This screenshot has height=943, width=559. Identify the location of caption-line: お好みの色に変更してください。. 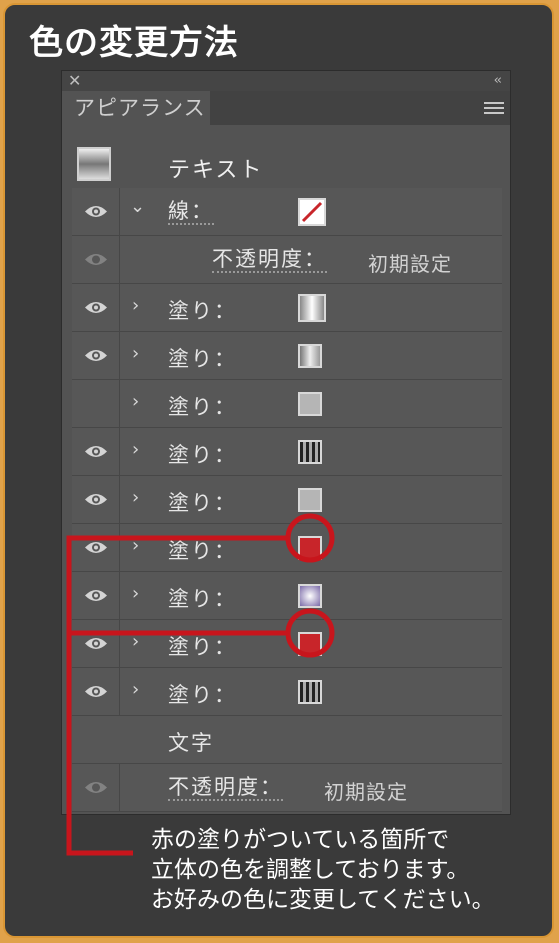
(323, 900).